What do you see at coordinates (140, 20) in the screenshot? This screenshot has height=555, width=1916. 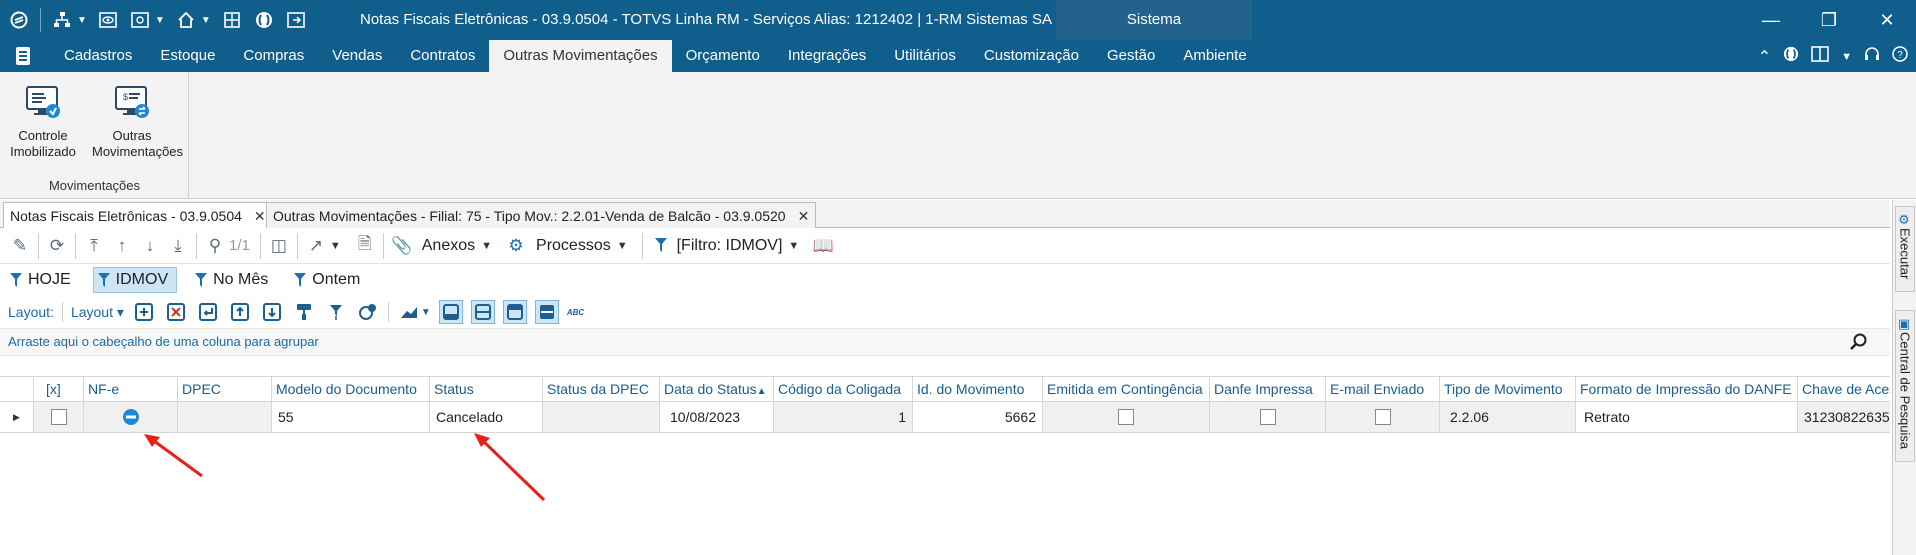 I see `window-icon` at bounding box center [140, 20].